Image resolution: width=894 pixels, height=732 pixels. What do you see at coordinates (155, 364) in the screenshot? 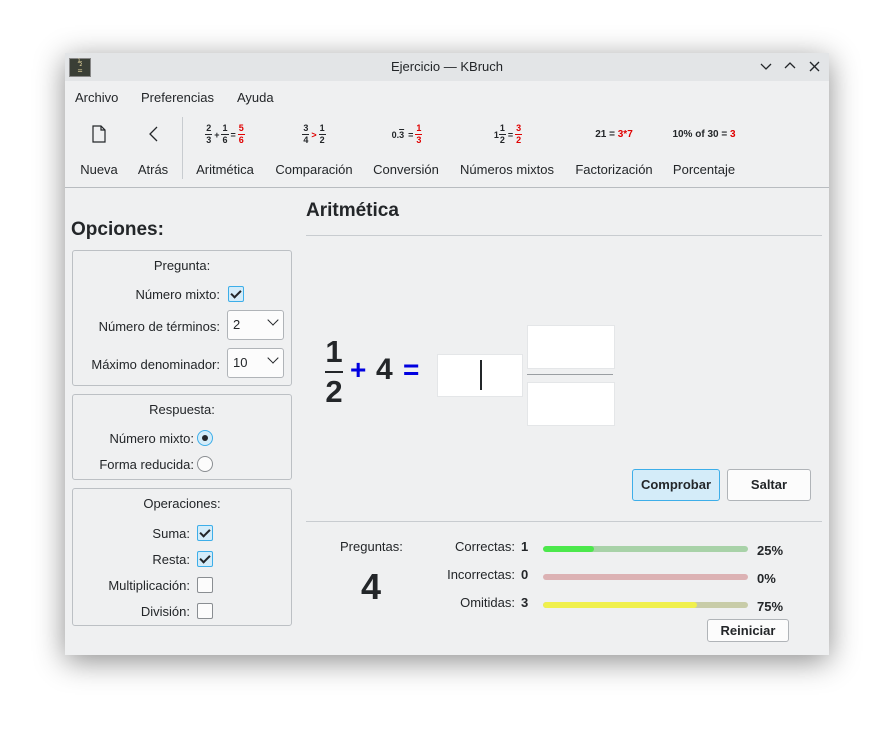
I see `max-denominator-label: Máximo denominador:` at bounding box center [155, 364].